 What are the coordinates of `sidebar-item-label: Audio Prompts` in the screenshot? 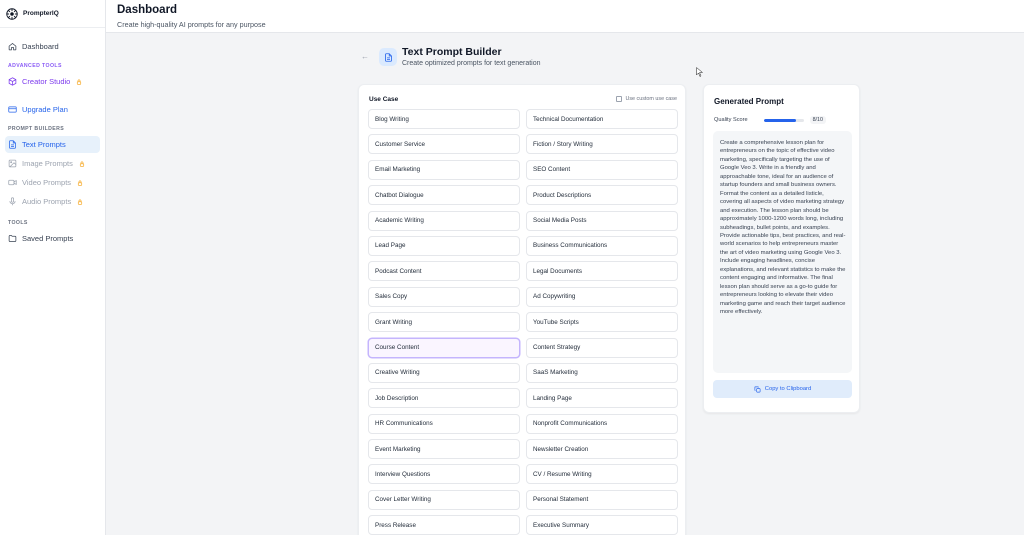 It's located at (47, 201).